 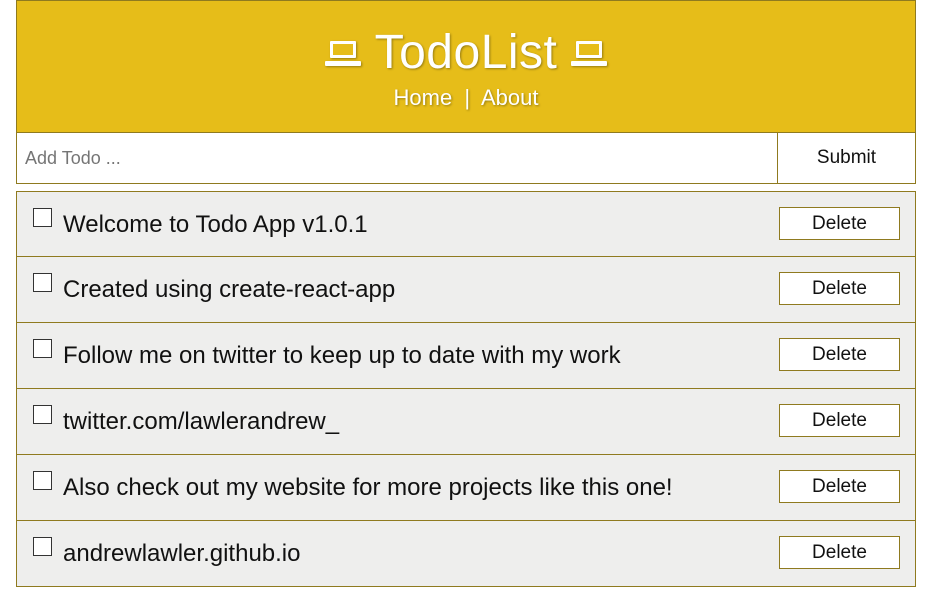 I want to click on title-row: TodoList, so click(x=466, y=41).